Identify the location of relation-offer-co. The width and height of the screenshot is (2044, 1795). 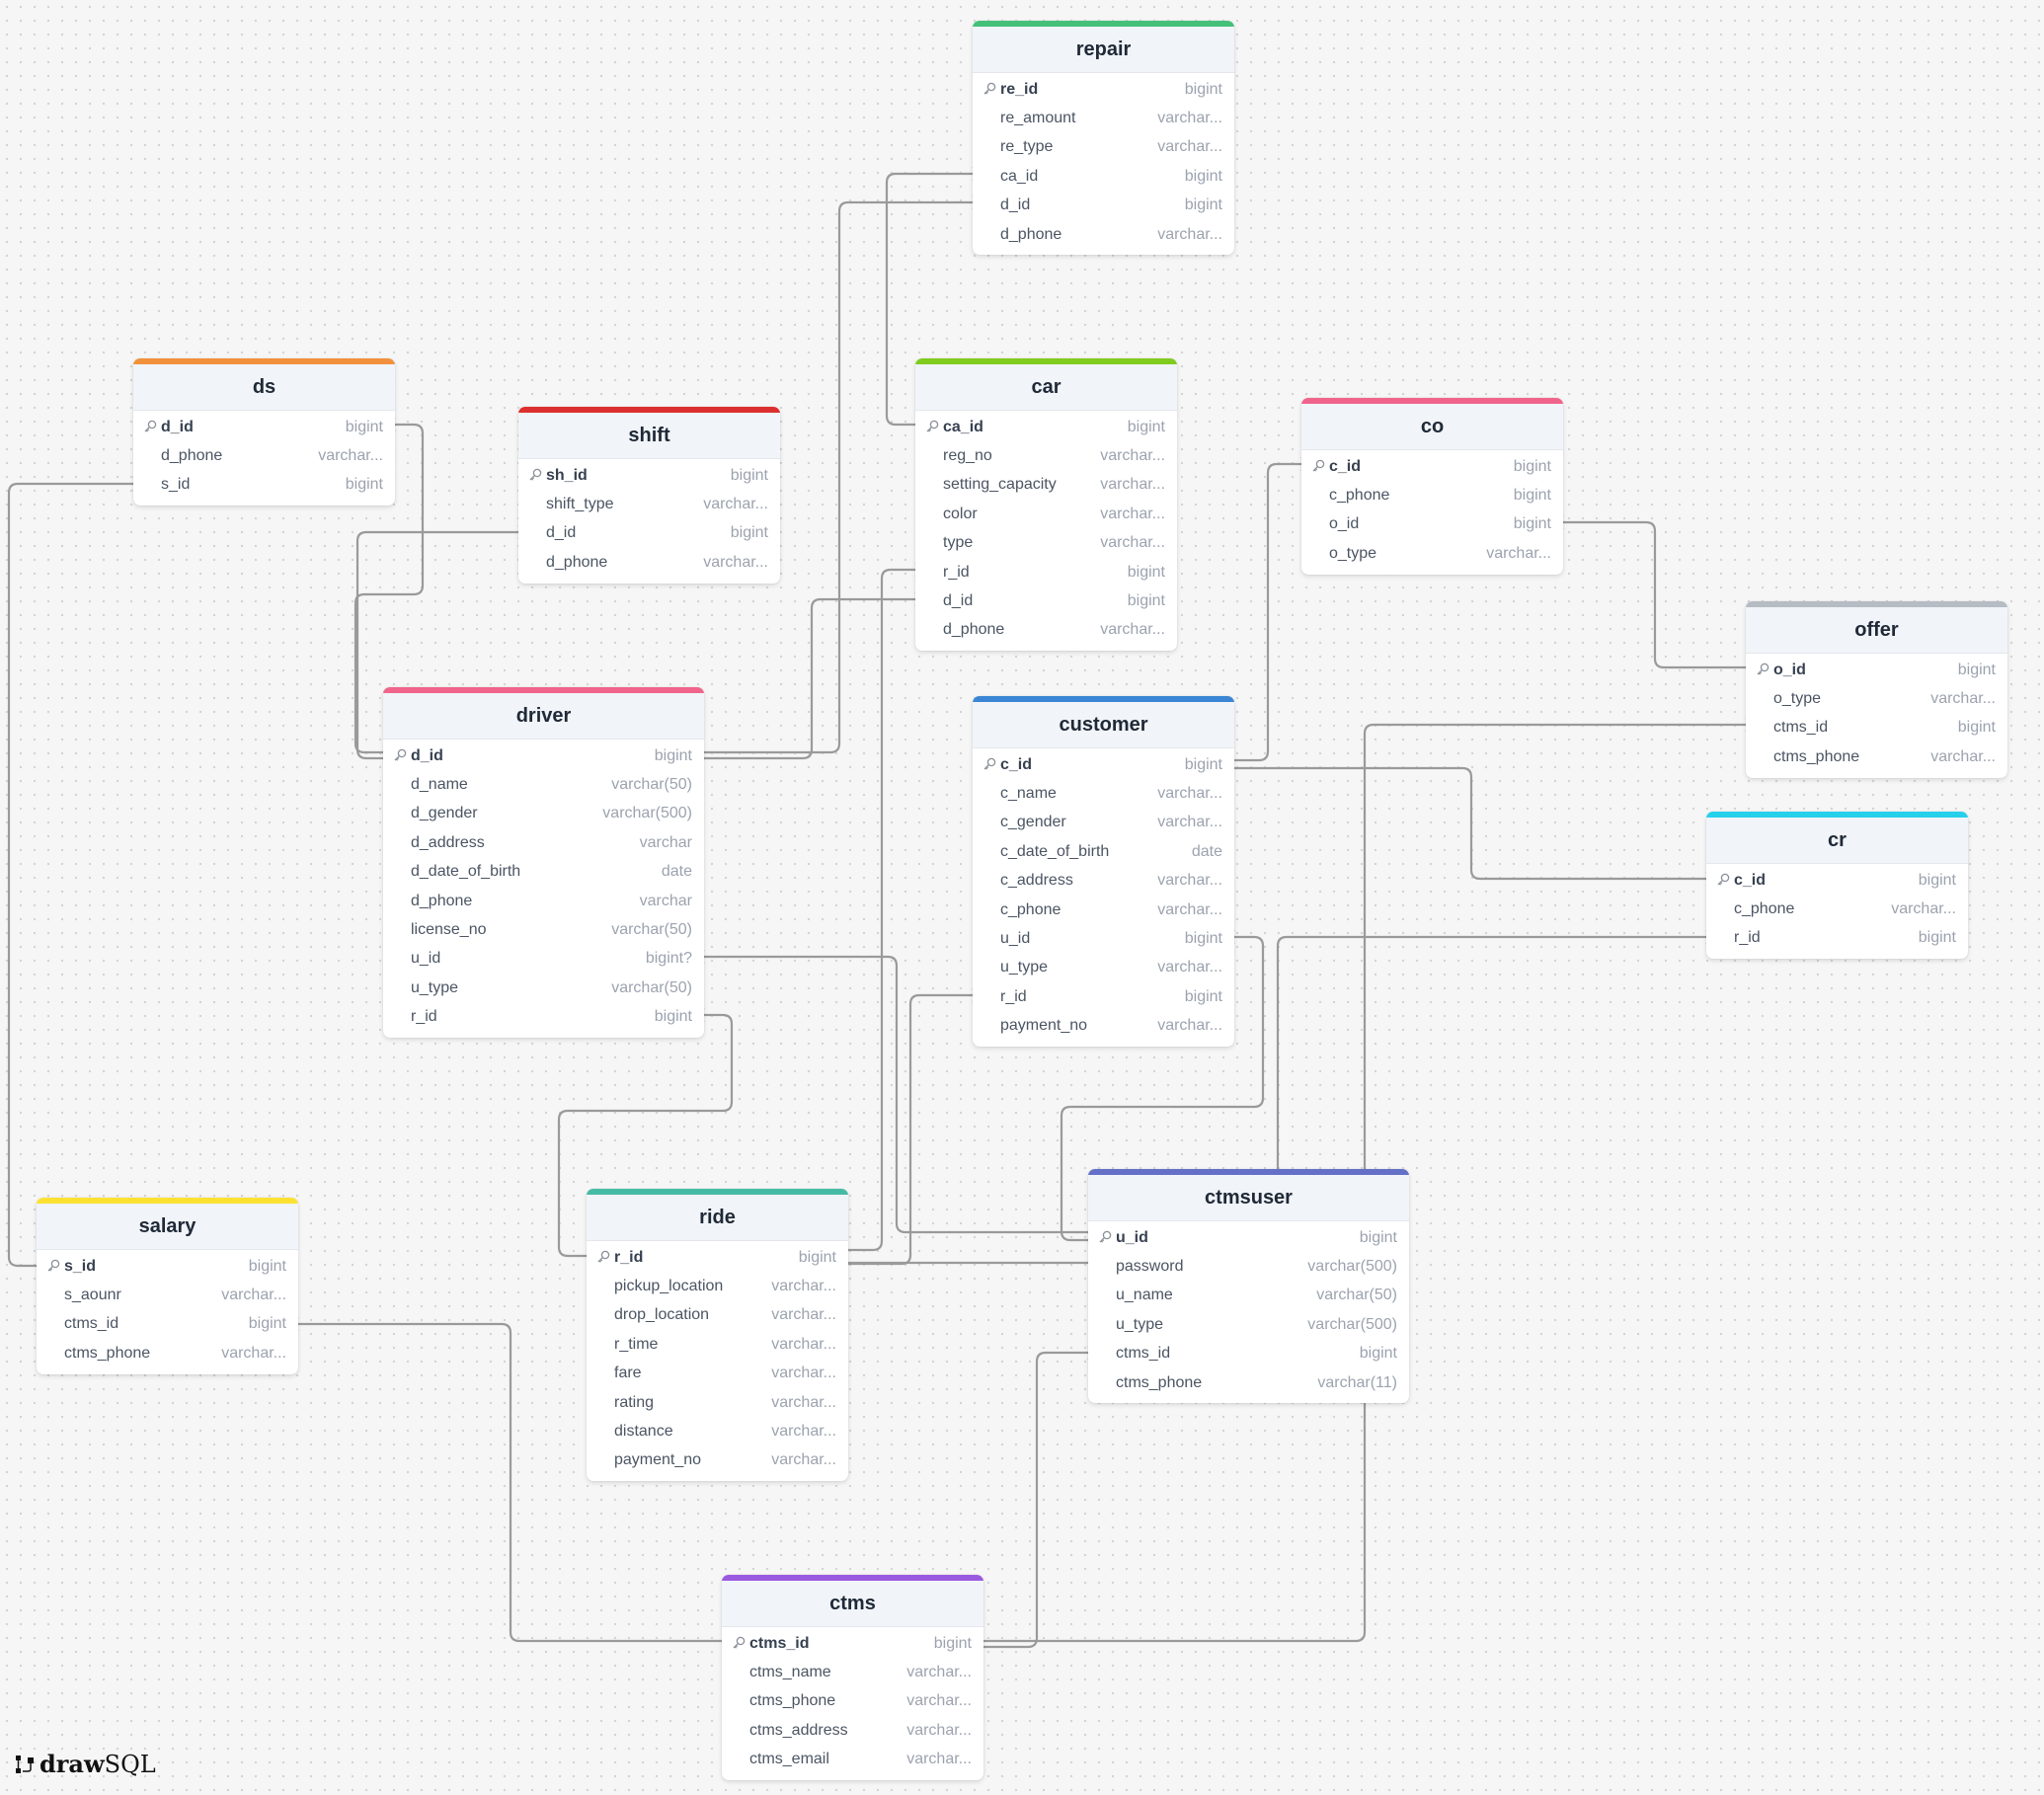
(1655, 594).